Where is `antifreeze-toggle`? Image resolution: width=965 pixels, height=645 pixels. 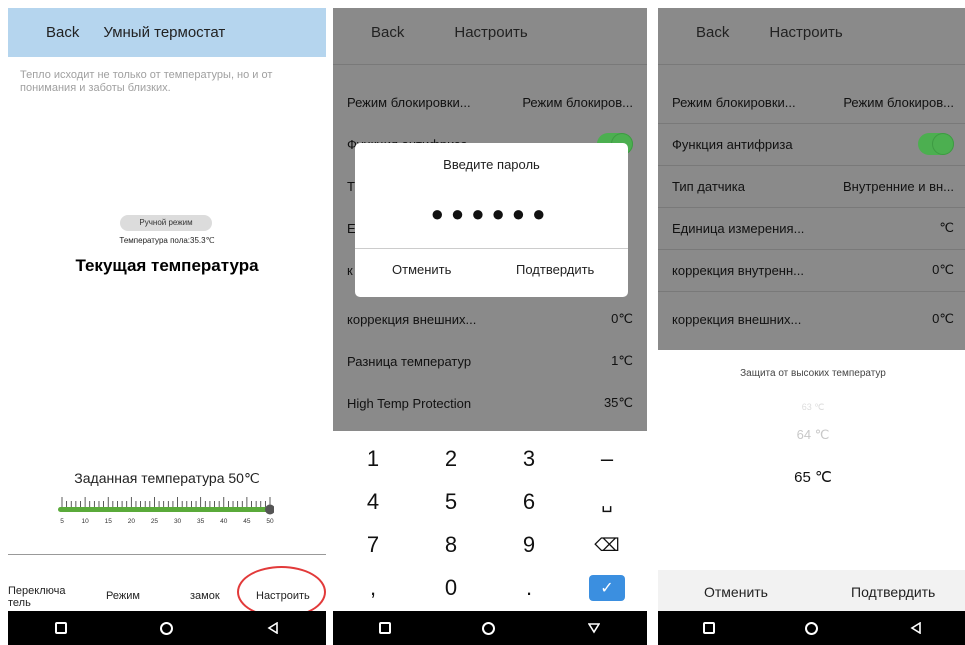
antifreeze-toggle is located at coordinates (936, 144).